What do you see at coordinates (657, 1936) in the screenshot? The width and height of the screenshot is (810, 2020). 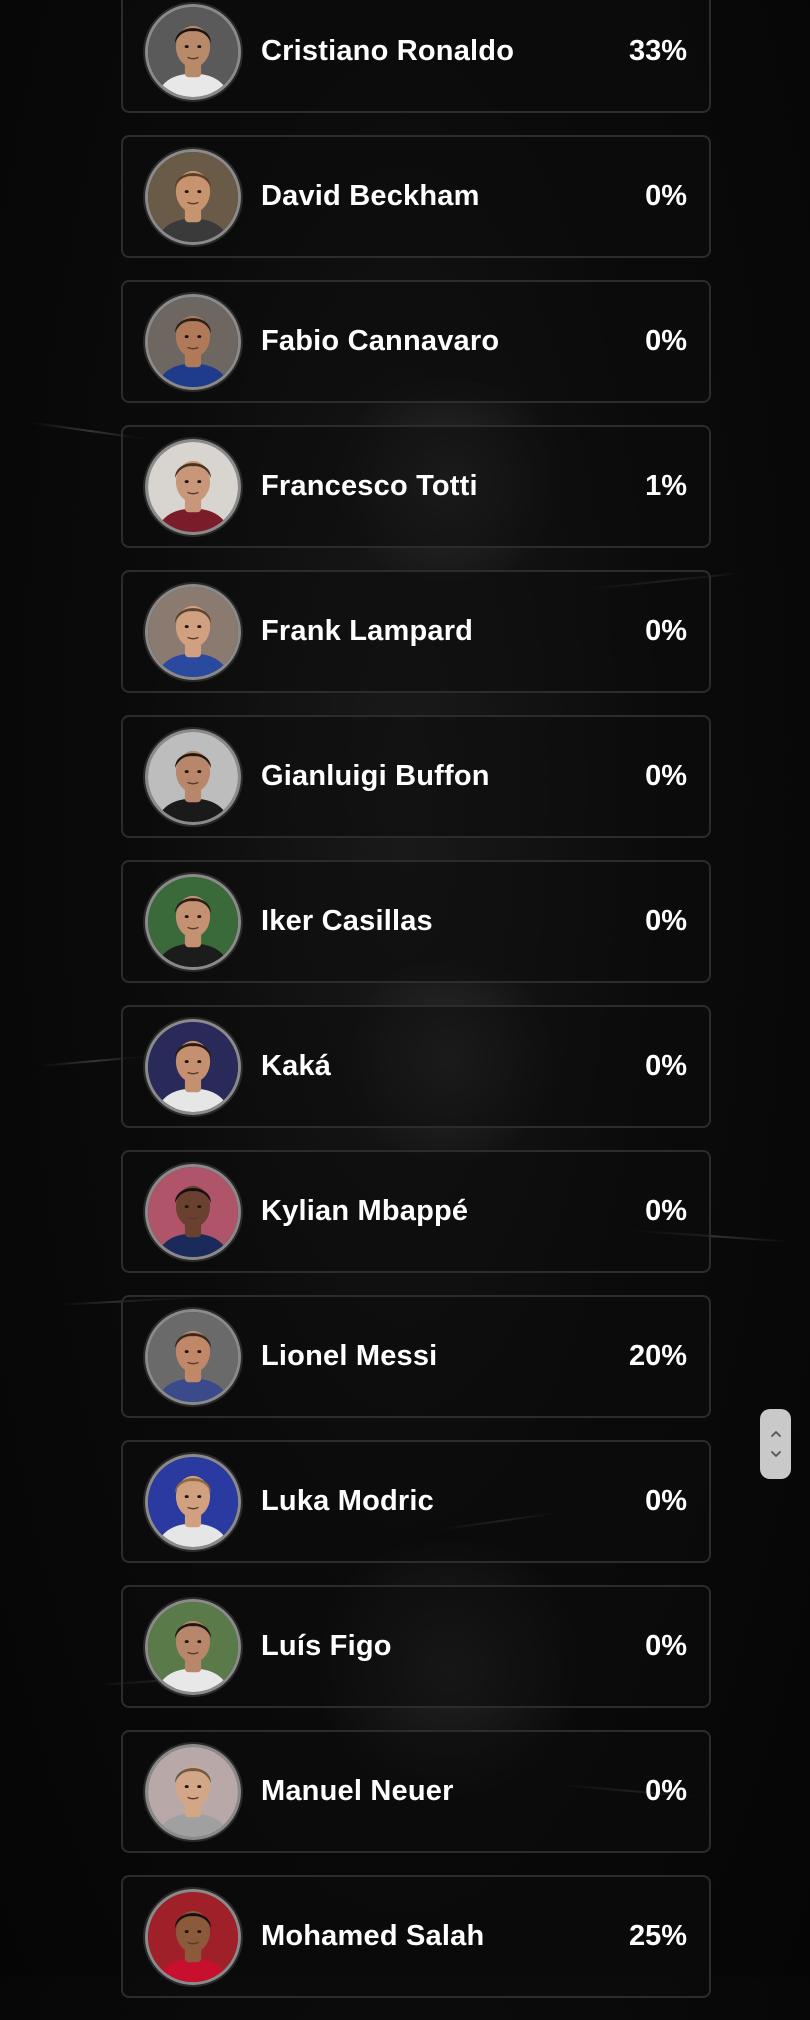 I see `vote-percentage: 25%` at bounding box center [657, 1936].